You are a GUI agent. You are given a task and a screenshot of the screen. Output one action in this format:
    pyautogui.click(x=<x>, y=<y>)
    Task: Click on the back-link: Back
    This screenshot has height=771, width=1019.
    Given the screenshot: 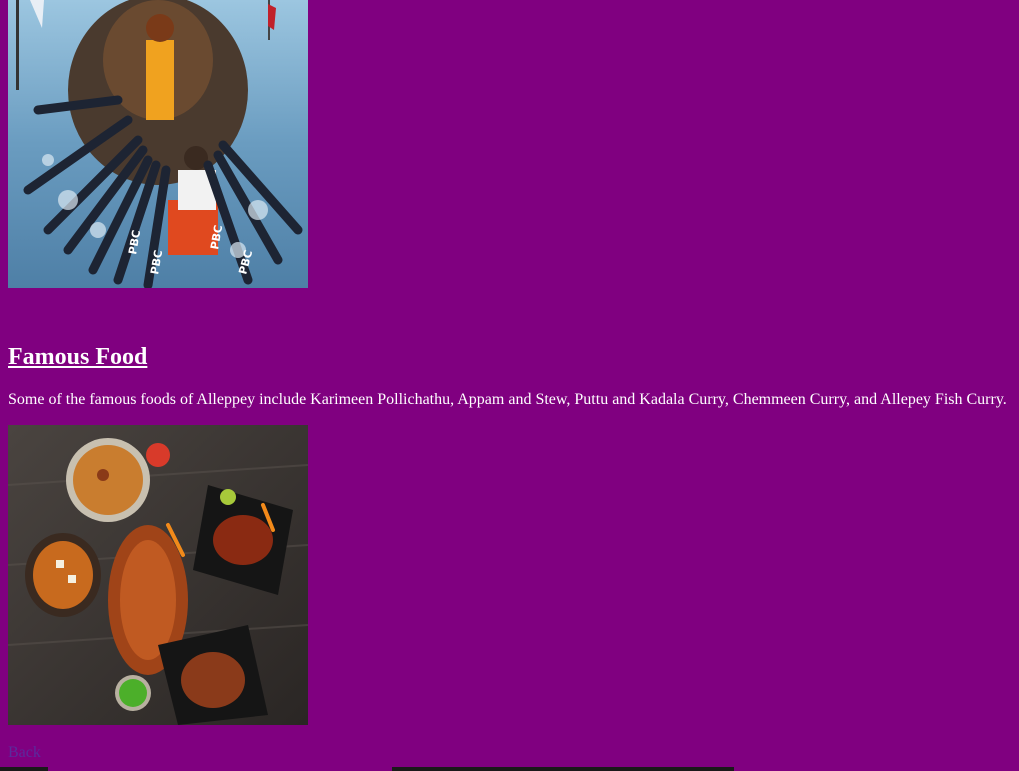 What is the action you would take?
    pyautogui.click(x=24, y=753)
    